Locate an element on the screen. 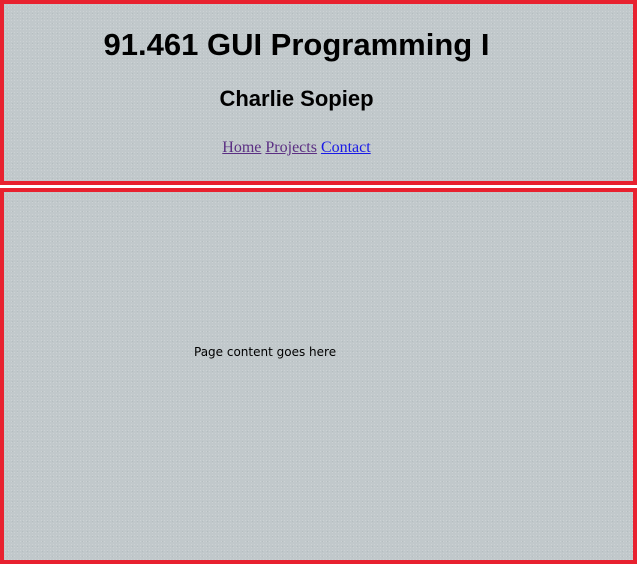 Image resolution: width=637 pixels, height=566 pixels. nav-link-home: Home is located at coordinates (241, 147).